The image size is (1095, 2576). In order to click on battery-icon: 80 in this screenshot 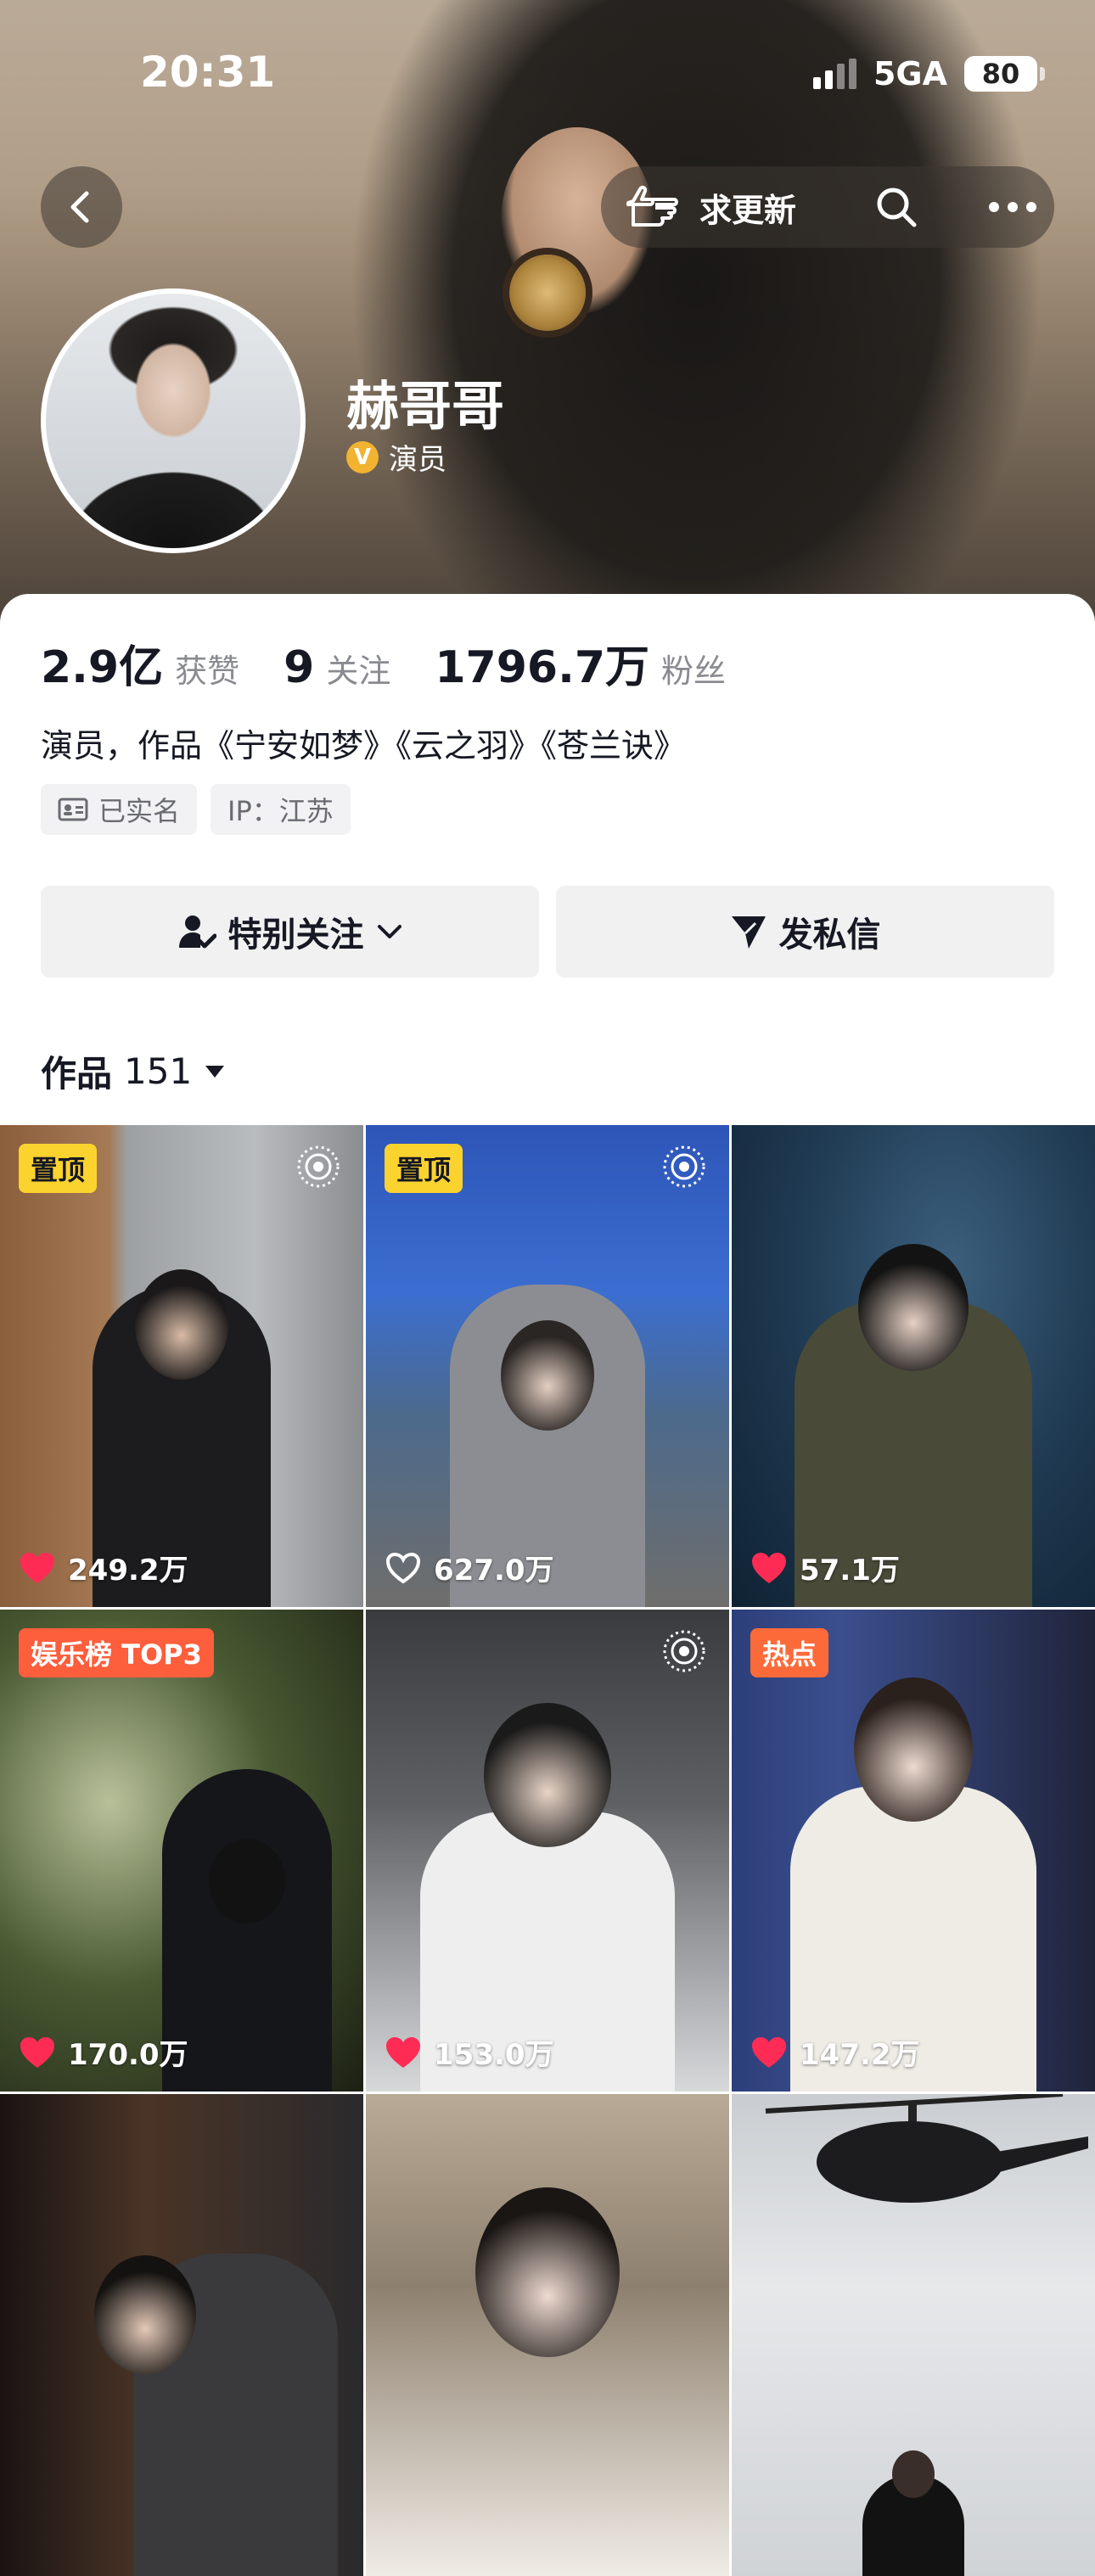, I will do `click(1004, 74)`.